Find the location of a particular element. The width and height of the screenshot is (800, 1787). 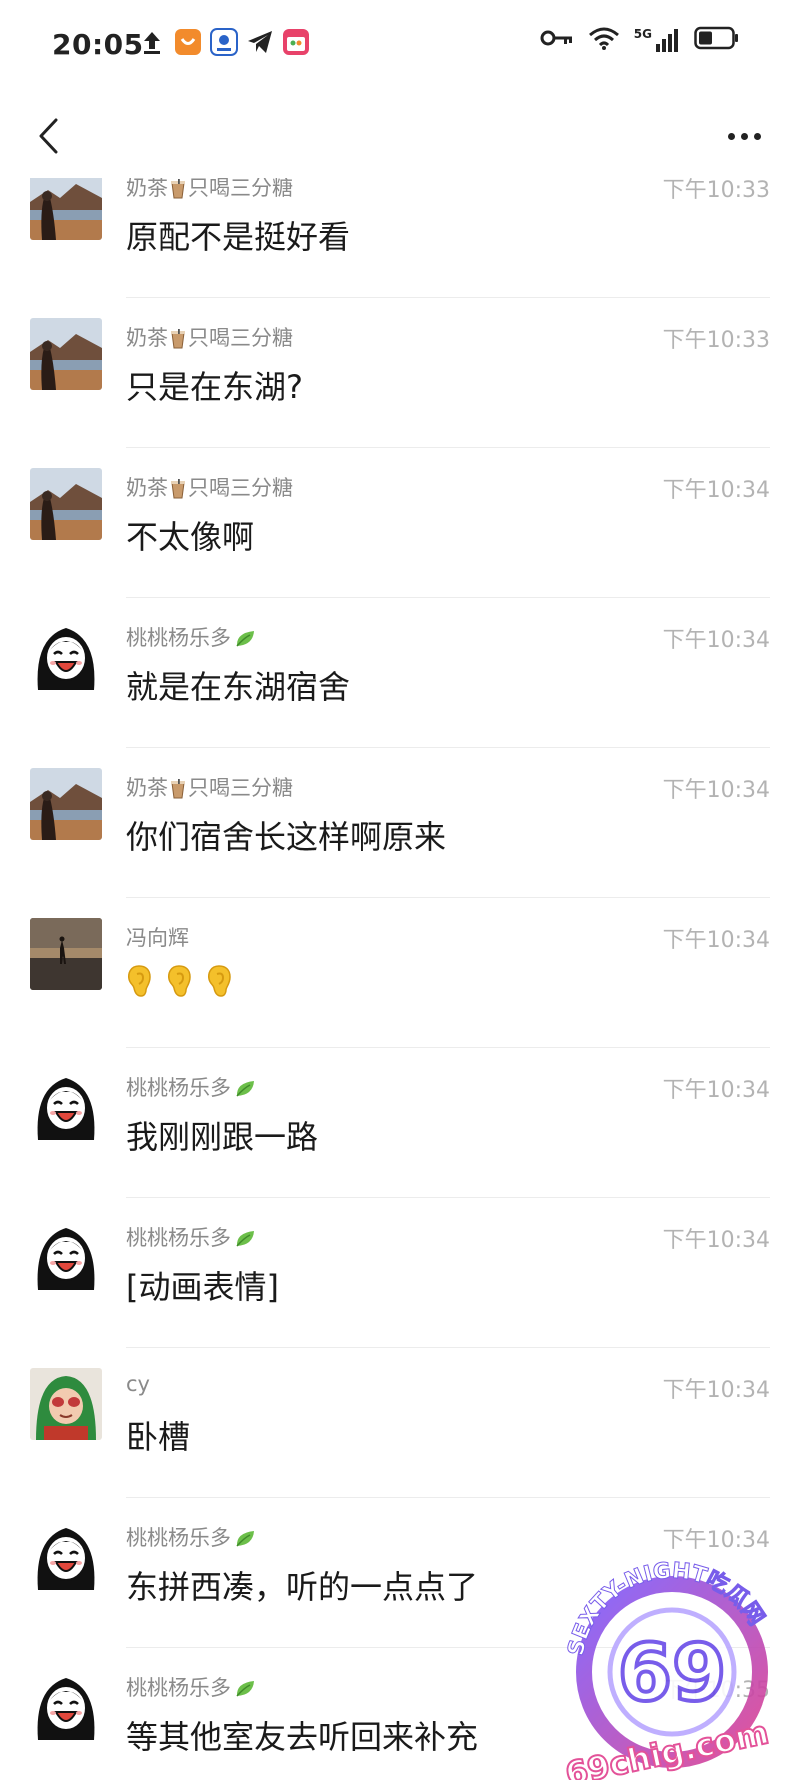

message-item: 桃桃杨乐多 下午10:34 我刚刚跟一路 is located at coordinates (400, 1123).